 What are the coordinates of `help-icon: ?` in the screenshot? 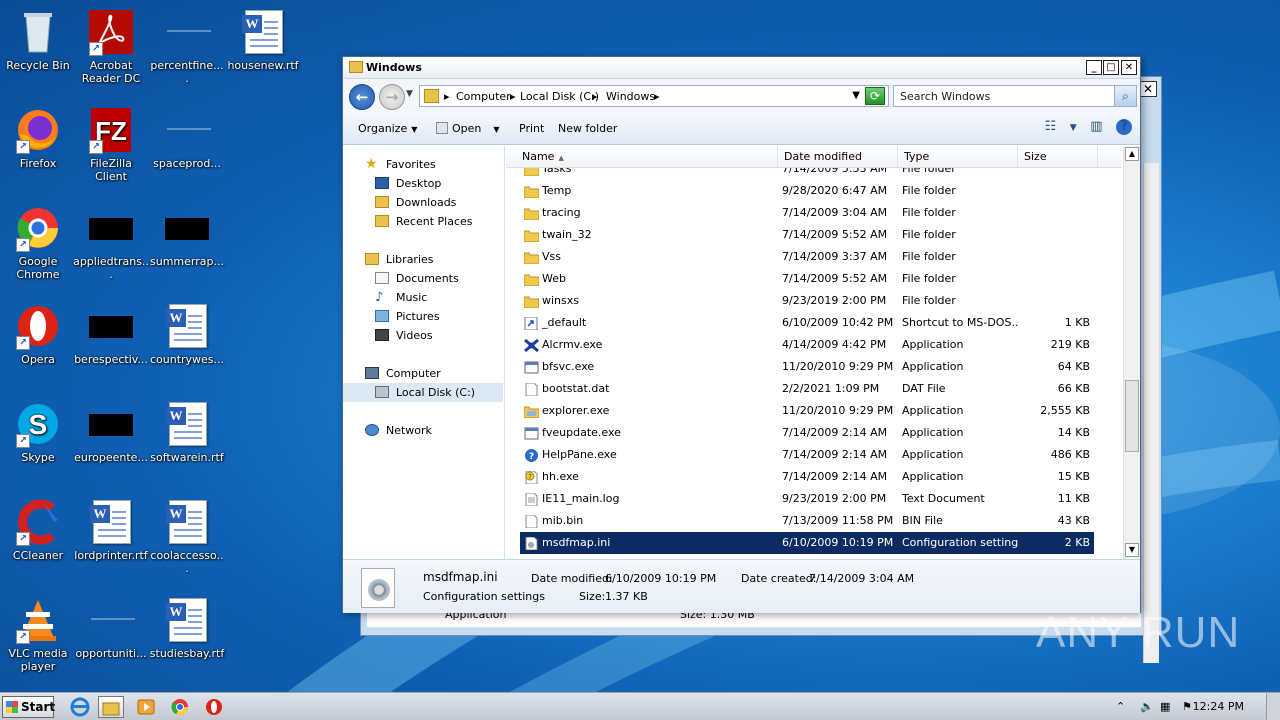 It's located at (1124, 127).